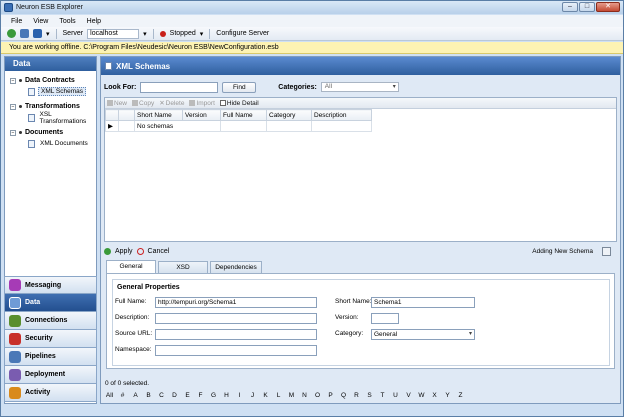 This screenshot has height=417, width=624. Describe the element at coordinates (423, 302) in the screenshot. I see `short-name-input: Schema1` at that location.